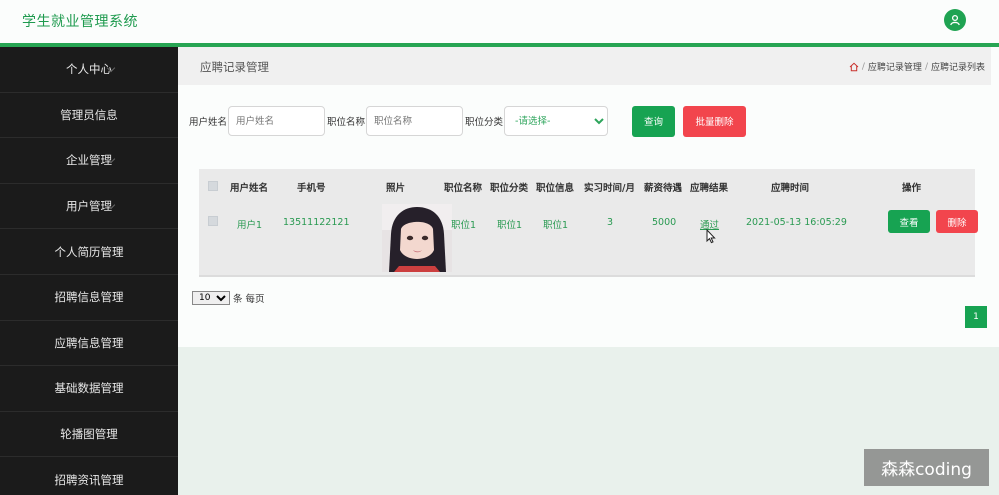  I want to click on column-header: 职位名称, so click(463, 188).